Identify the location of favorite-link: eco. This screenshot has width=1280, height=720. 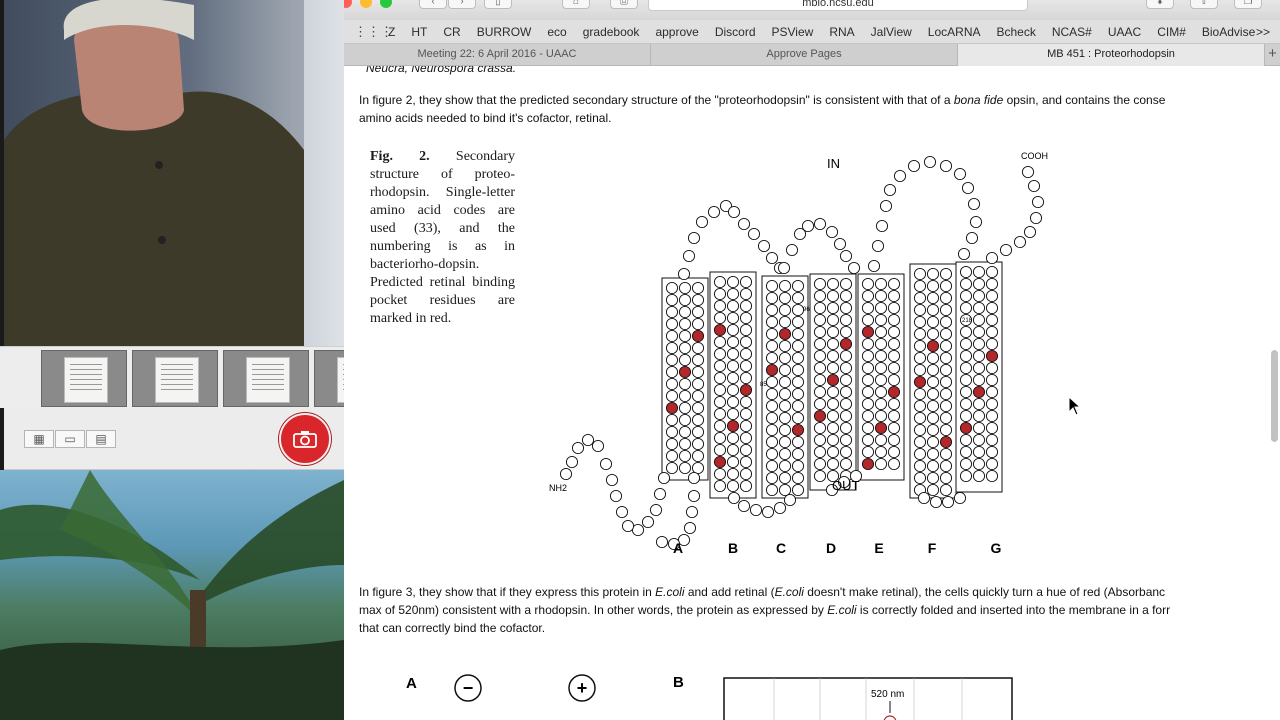
(556, 32).